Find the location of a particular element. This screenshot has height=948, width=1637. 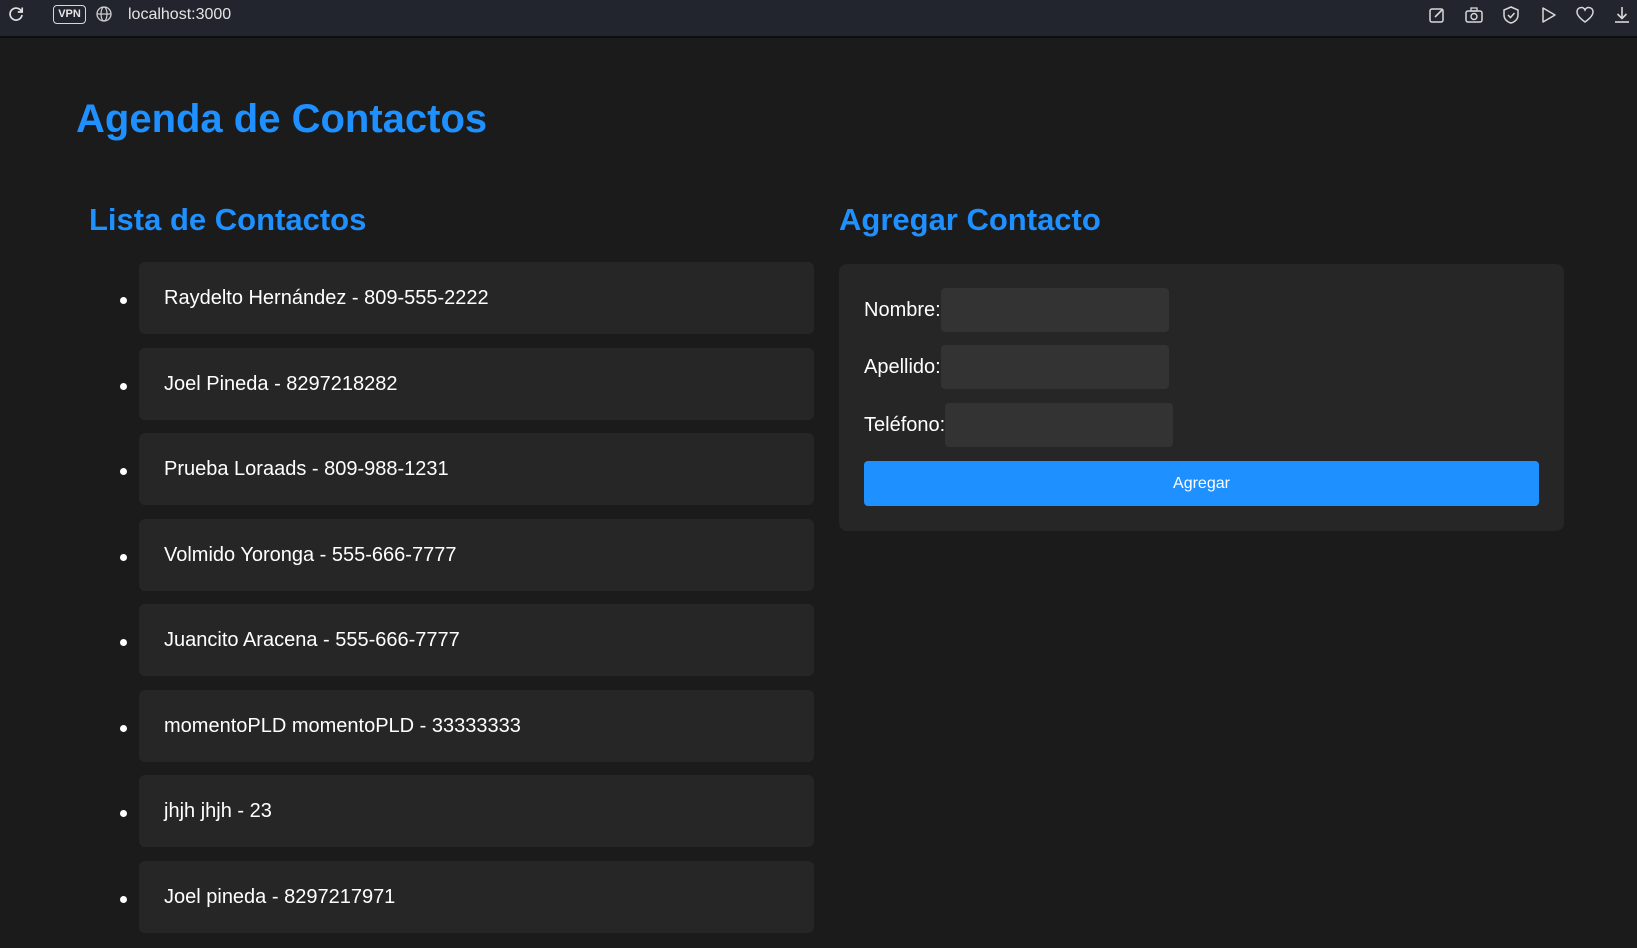

address-bar: localhost:3000 is located at coordinates (179, 14).